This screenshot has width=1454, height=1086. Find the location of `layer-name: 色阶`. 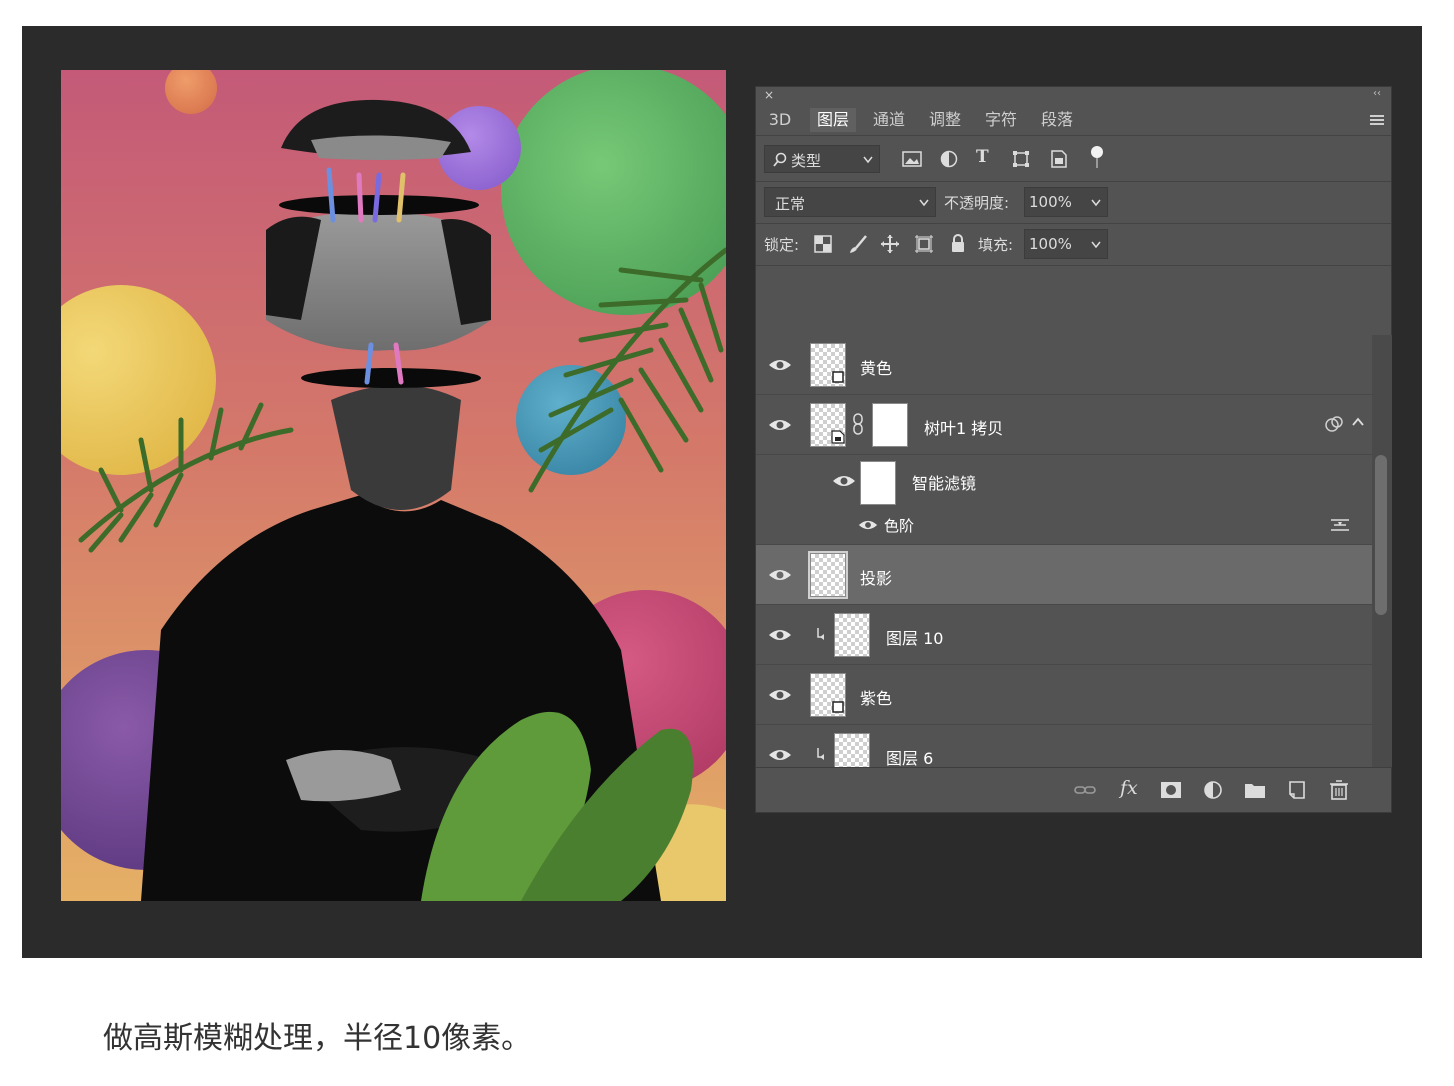

layer-name: 色阶 is located at coordinates (899, 526).